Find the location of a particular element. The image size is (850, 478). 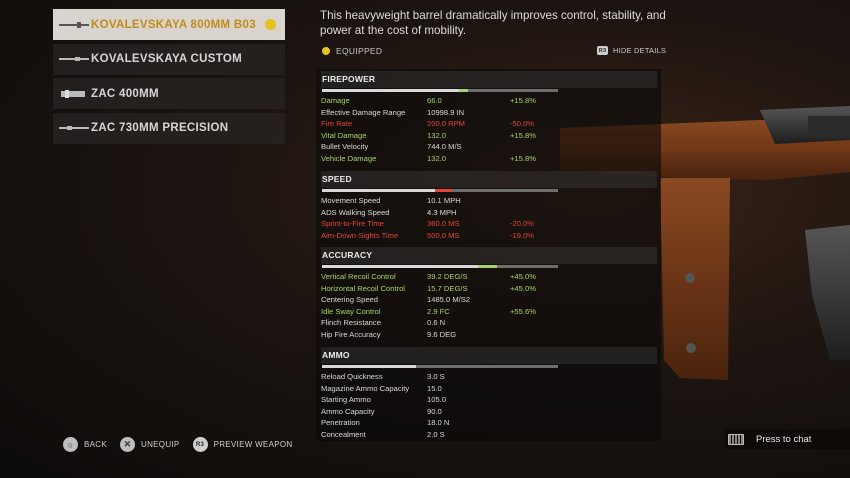

back-button: ○ BACK is located at coordinates (85, 444).